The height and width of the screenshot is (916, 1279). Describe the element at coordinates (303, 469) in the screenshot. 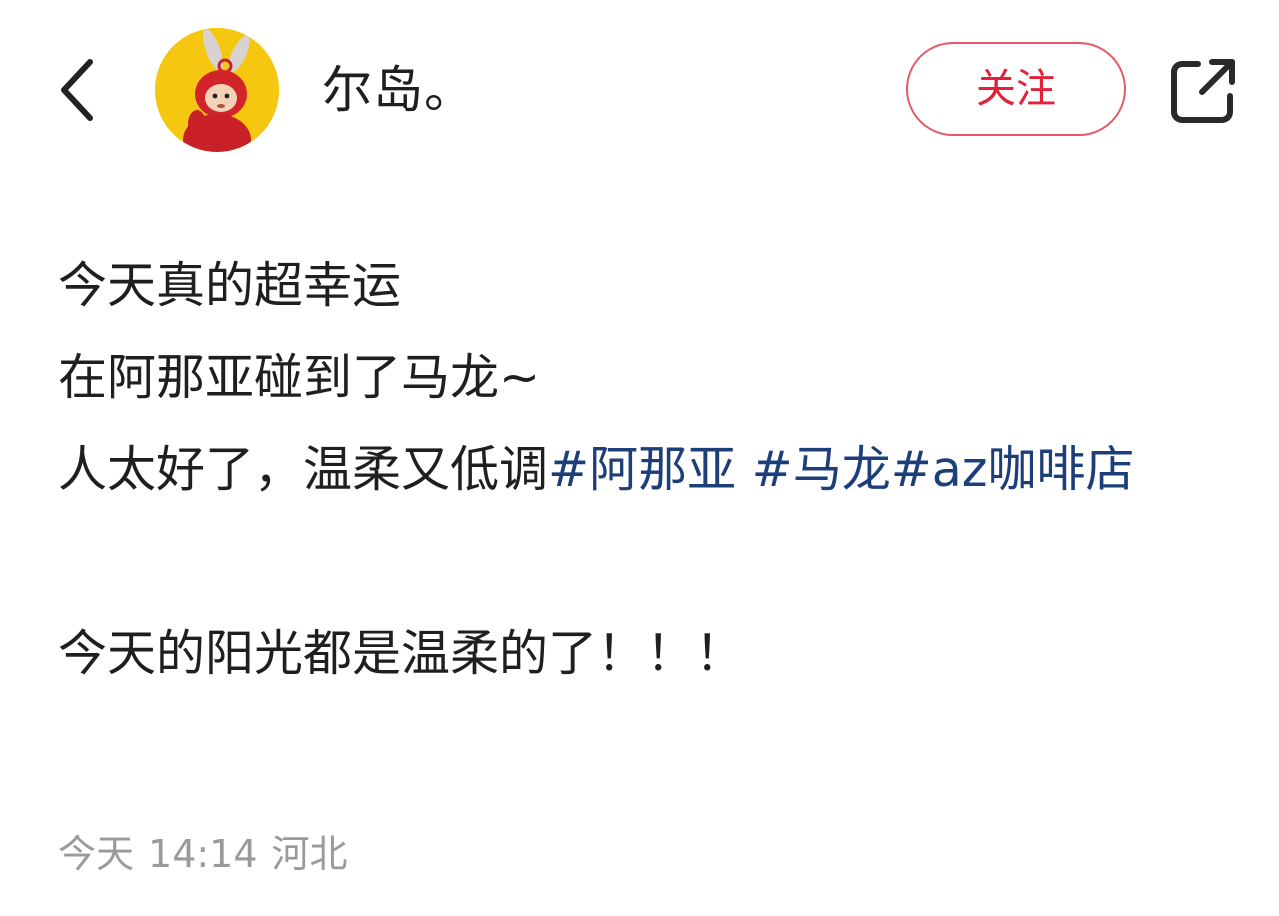

I see `post-text: 人太好了，温柔又低调` at that location.